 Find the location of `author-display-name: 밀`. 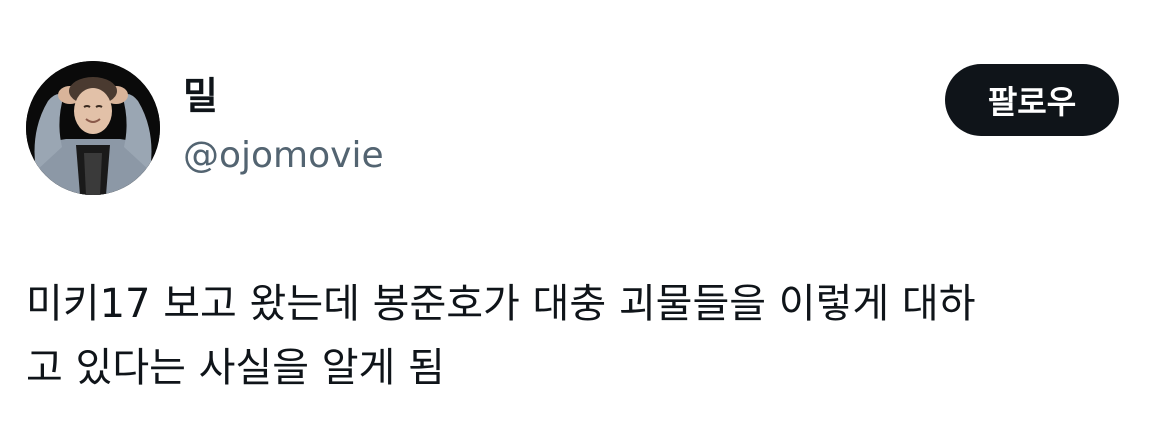

author-display-name: 밀 is located at coordinates (200, 96).